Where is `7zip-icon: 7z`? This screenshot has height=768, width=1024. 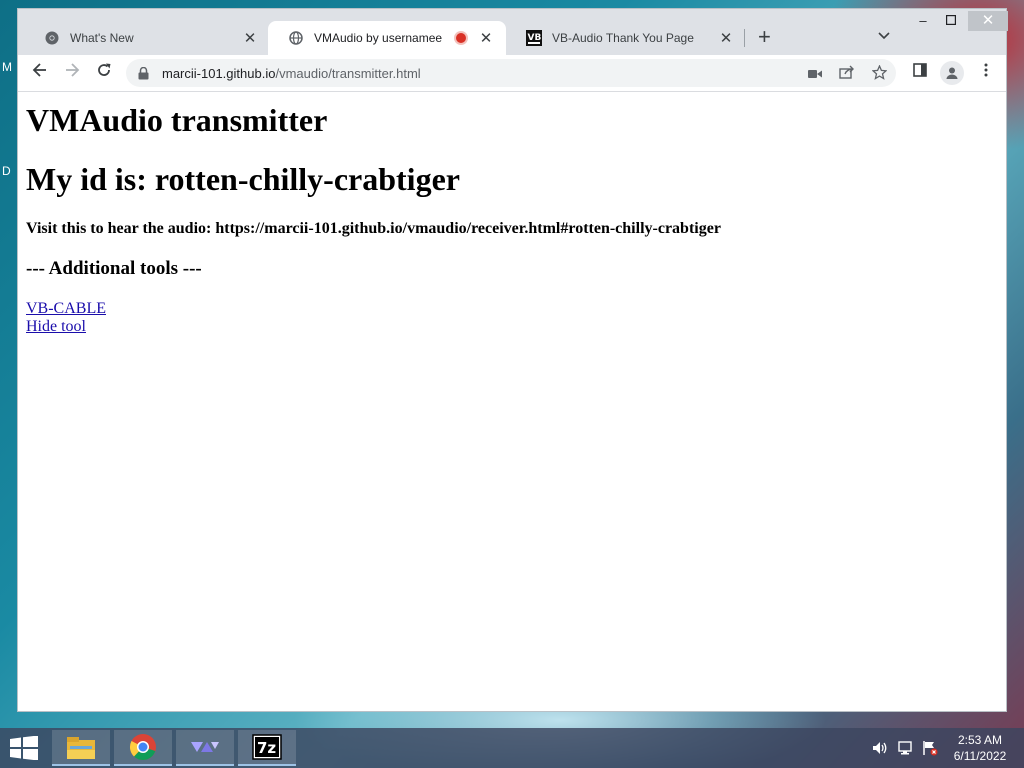
7zip-icon: 7z is located at coordinates (267, 748).